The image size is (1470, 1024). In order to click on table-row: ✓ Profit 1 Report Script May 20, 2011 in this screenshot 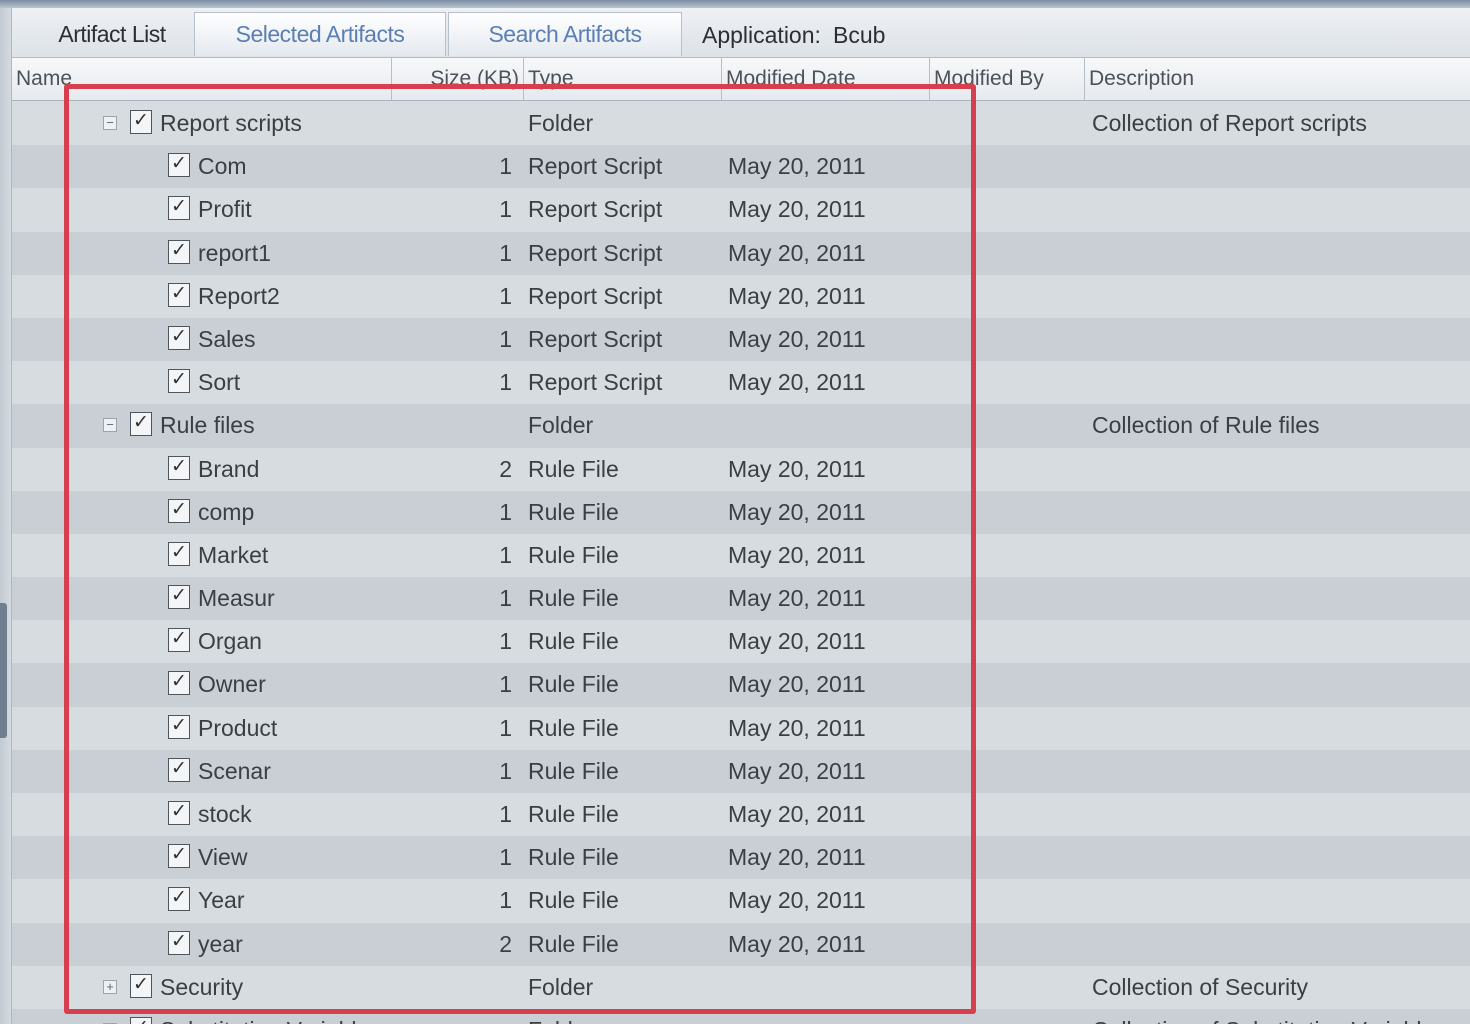, I will do `click(741, 210)`.